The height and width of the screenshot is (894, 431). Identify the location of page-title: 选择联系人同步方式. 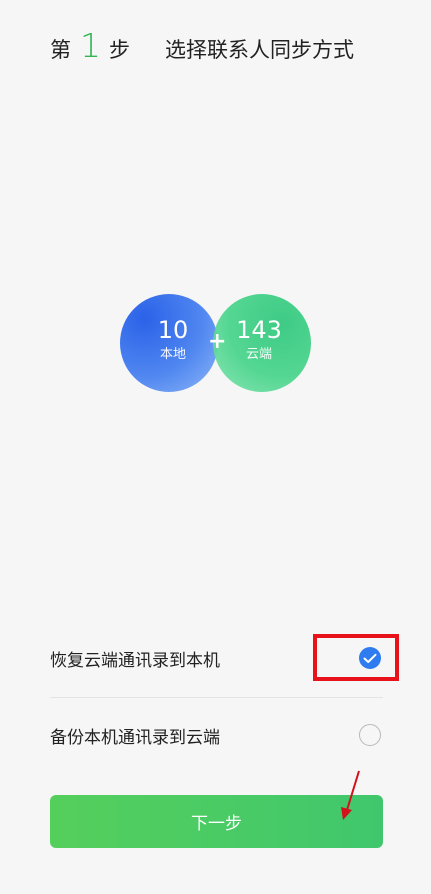
(259, 50).